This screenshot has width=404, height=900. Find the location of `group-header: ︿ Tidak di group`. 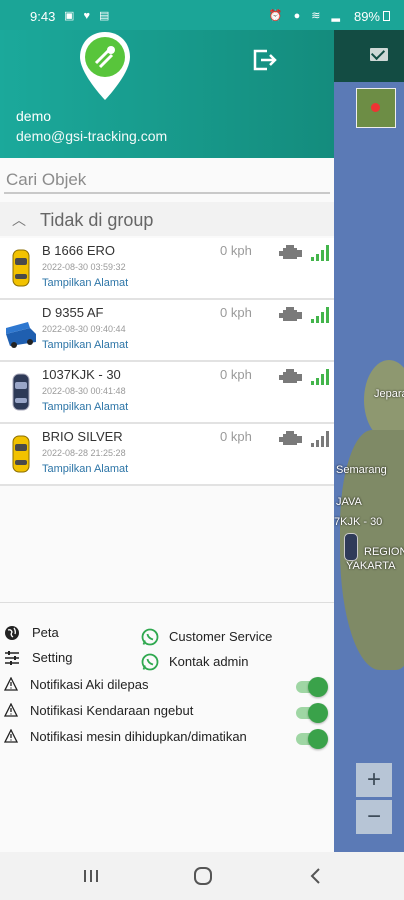

group-header: ︿ Tidak di group is located at coordinates (167, 219).